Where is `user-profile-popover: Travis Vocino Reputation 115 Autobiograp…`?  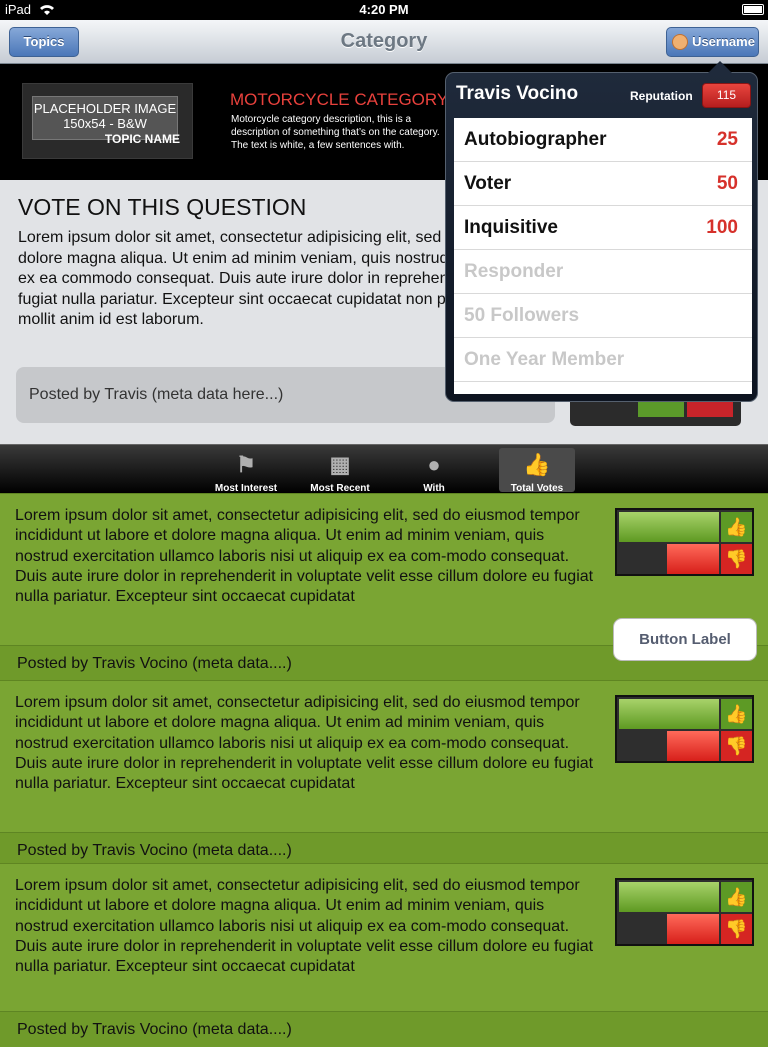
user-profile-popover: Travis Vocino Reputation 115 Autobiograp… is located at coordinates (601, 231).